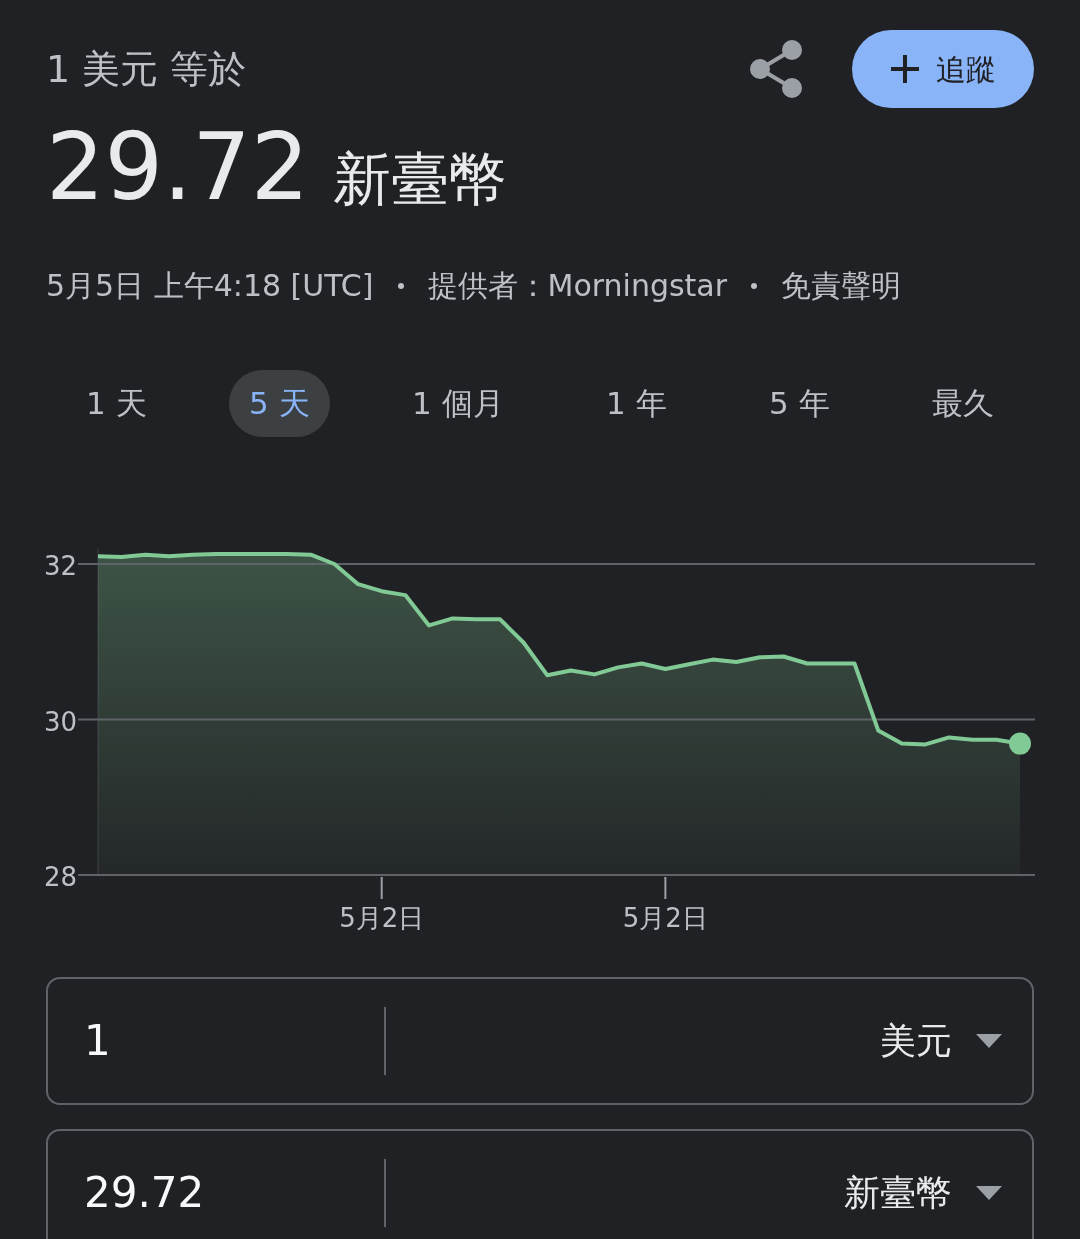  What do you see at coordinates (636, 403) in the screenshot?
I see `range-tab: 1 年` at bounding box center [636, 403].